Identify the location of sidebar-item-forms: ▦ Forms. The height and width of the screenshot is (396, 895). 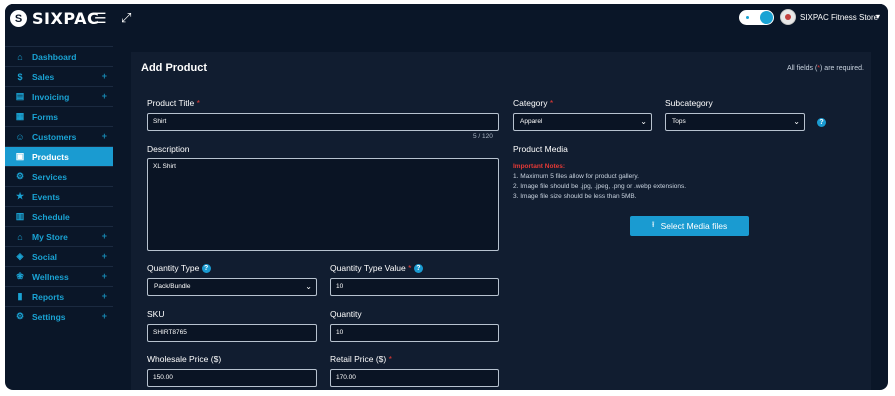
(59, 116).